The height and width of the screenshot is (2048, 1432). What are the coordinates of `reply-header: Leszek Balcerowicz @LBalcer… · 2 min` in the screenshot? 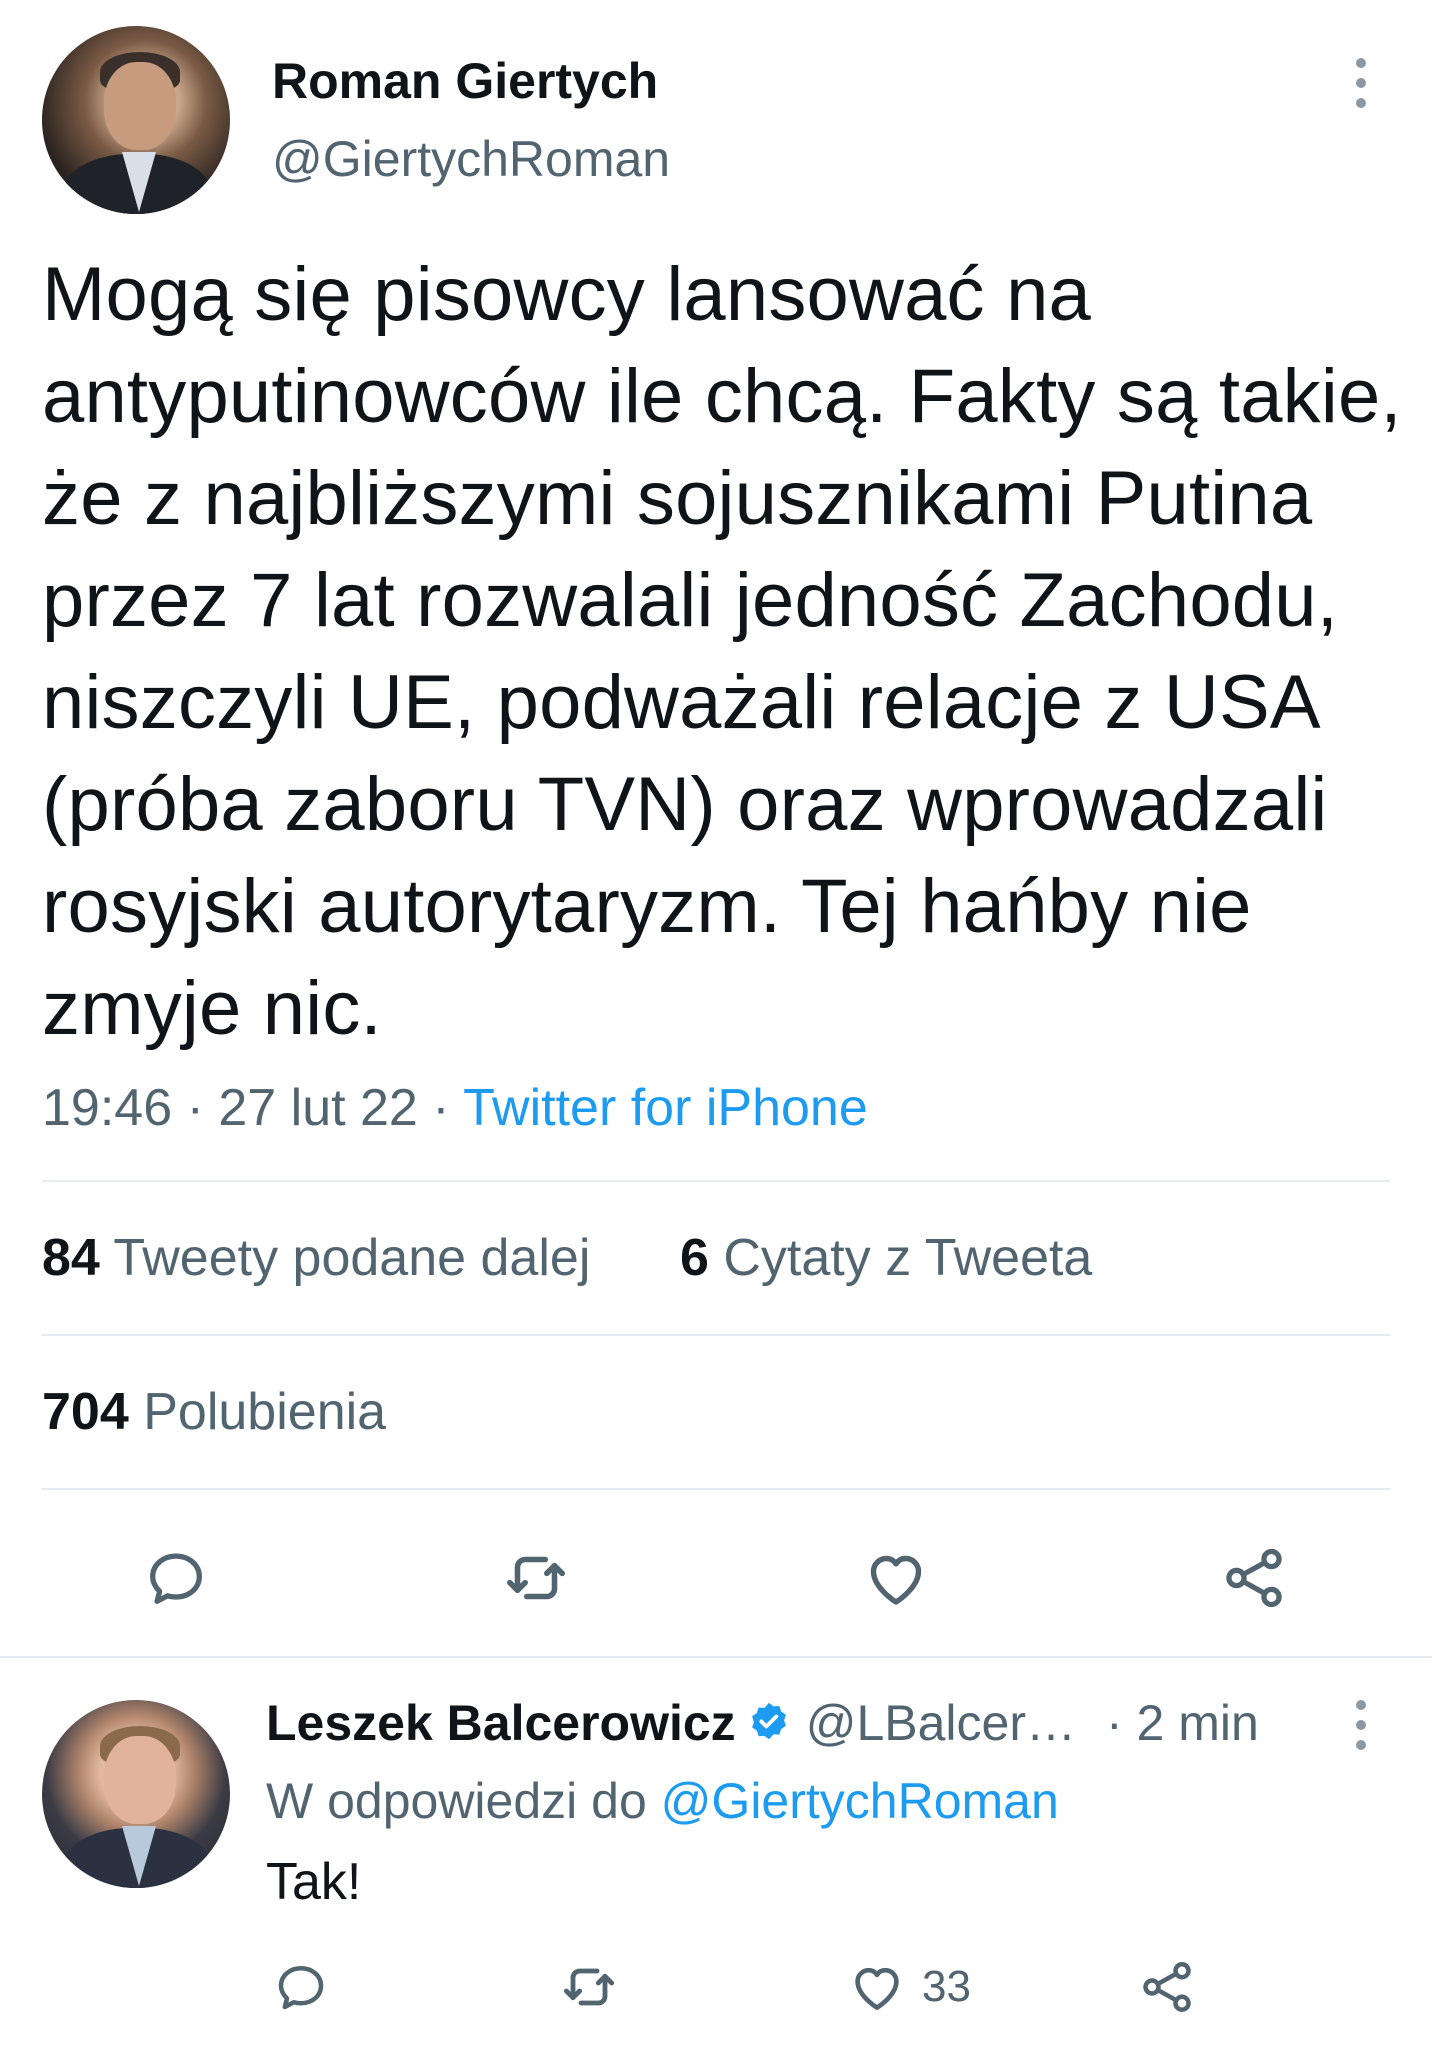 It's located at (762, 1723).